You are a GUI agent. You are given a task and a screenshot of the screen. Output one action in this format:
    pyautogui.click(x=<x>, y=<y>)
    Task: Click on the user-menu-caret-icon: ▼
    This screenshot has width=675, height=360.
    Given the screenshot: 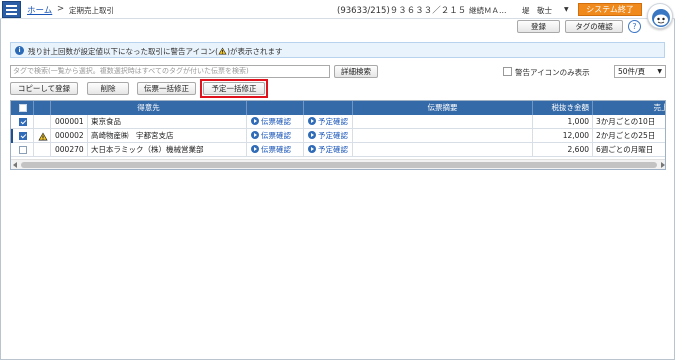 What is the action you would take?
    pyautogui.click(x=566, y=9)
    